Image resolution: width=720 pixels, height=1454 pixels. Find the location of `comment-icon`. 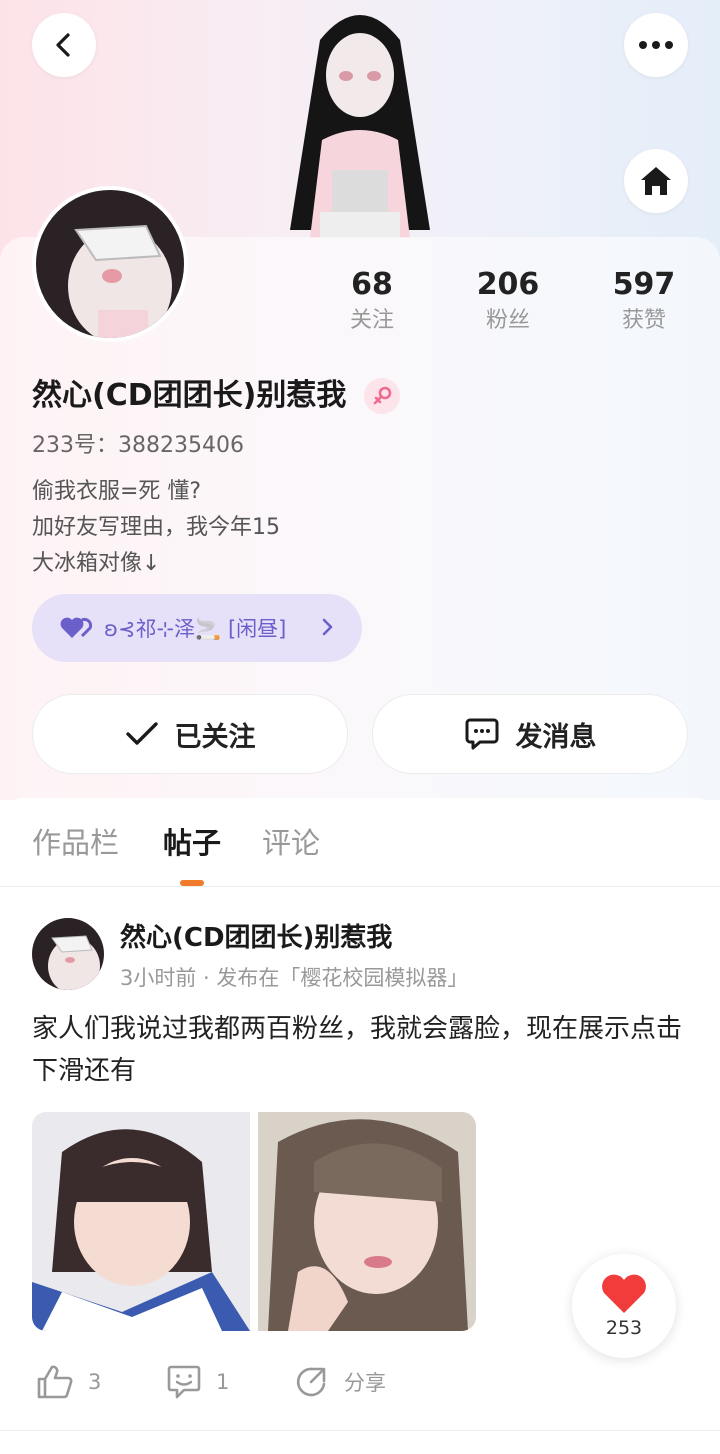

comment-icon is located at coordinates (184, 1382).